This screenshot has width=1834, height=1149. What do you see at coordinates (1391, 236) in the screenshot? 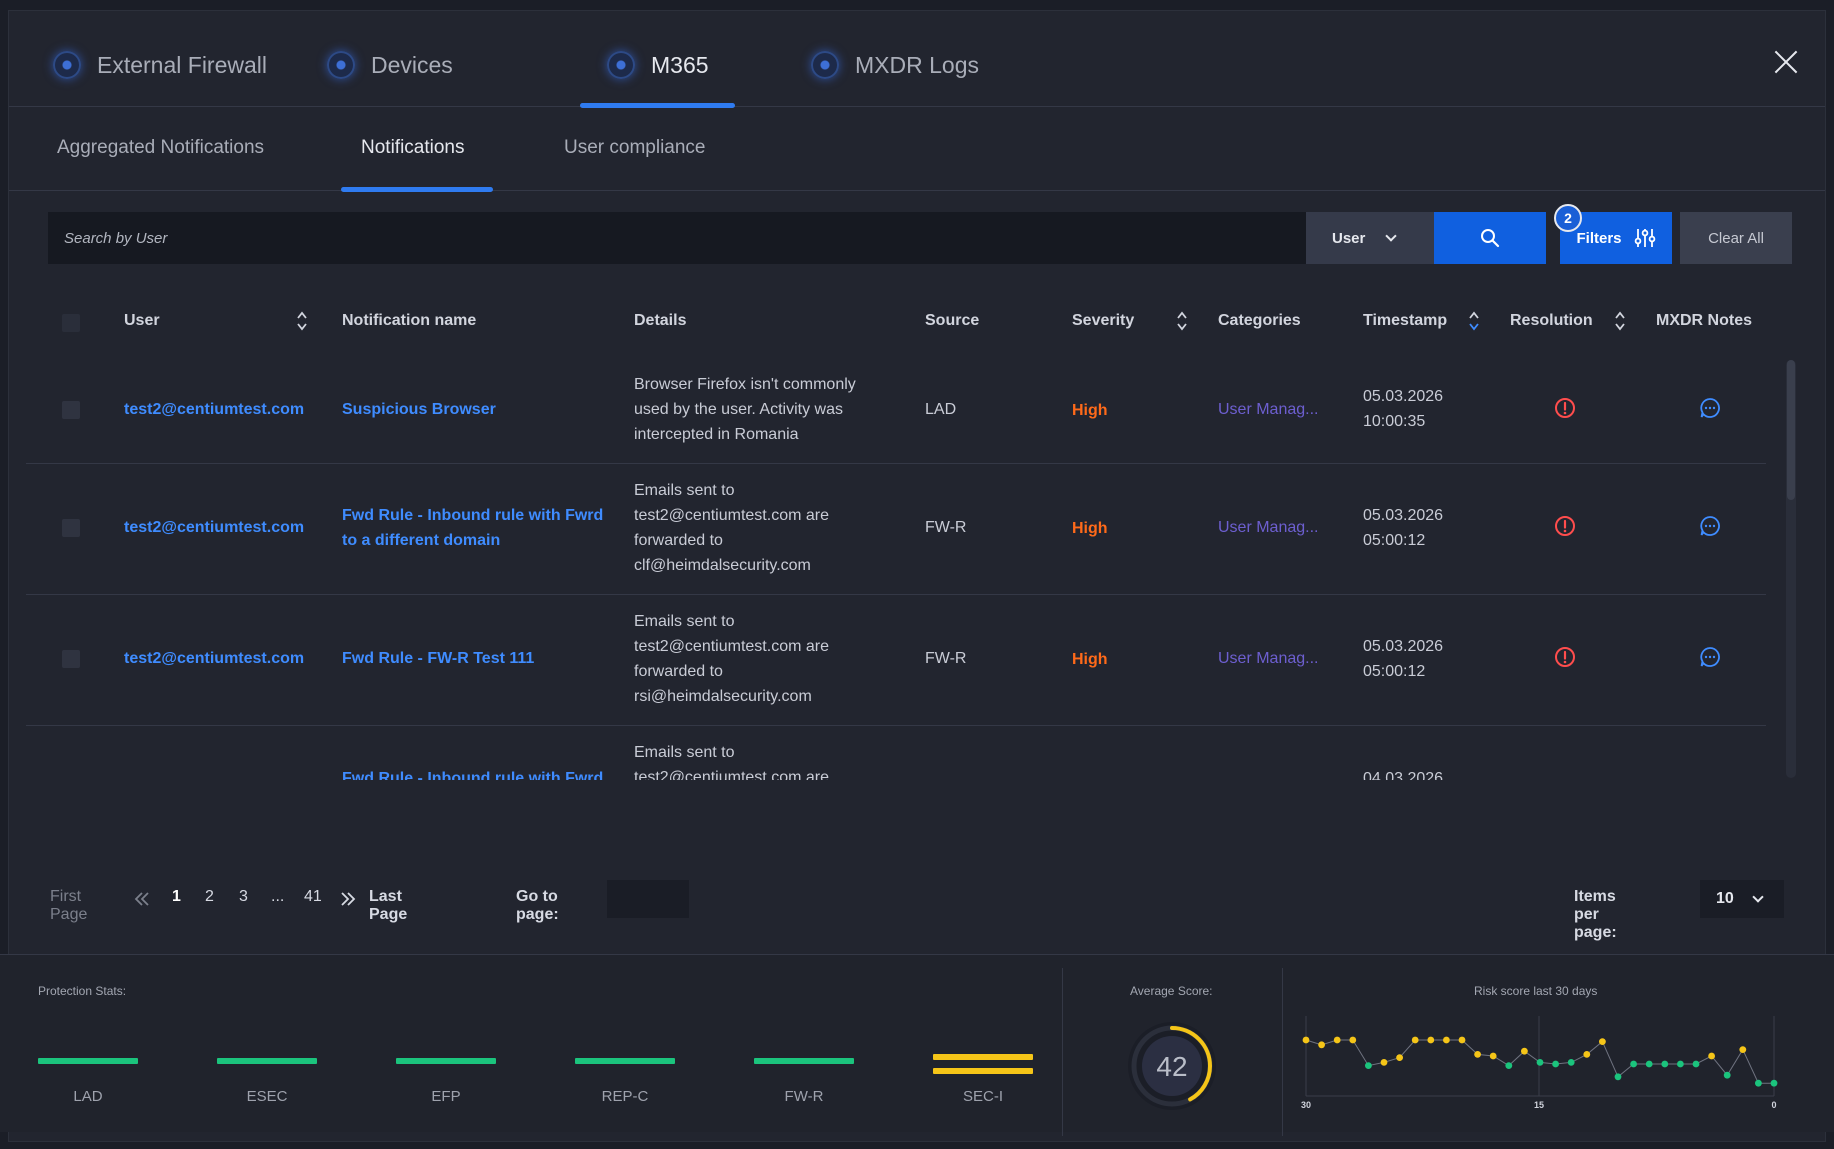
I see `chevron-down-icon` at bounding box center [1391, 236].